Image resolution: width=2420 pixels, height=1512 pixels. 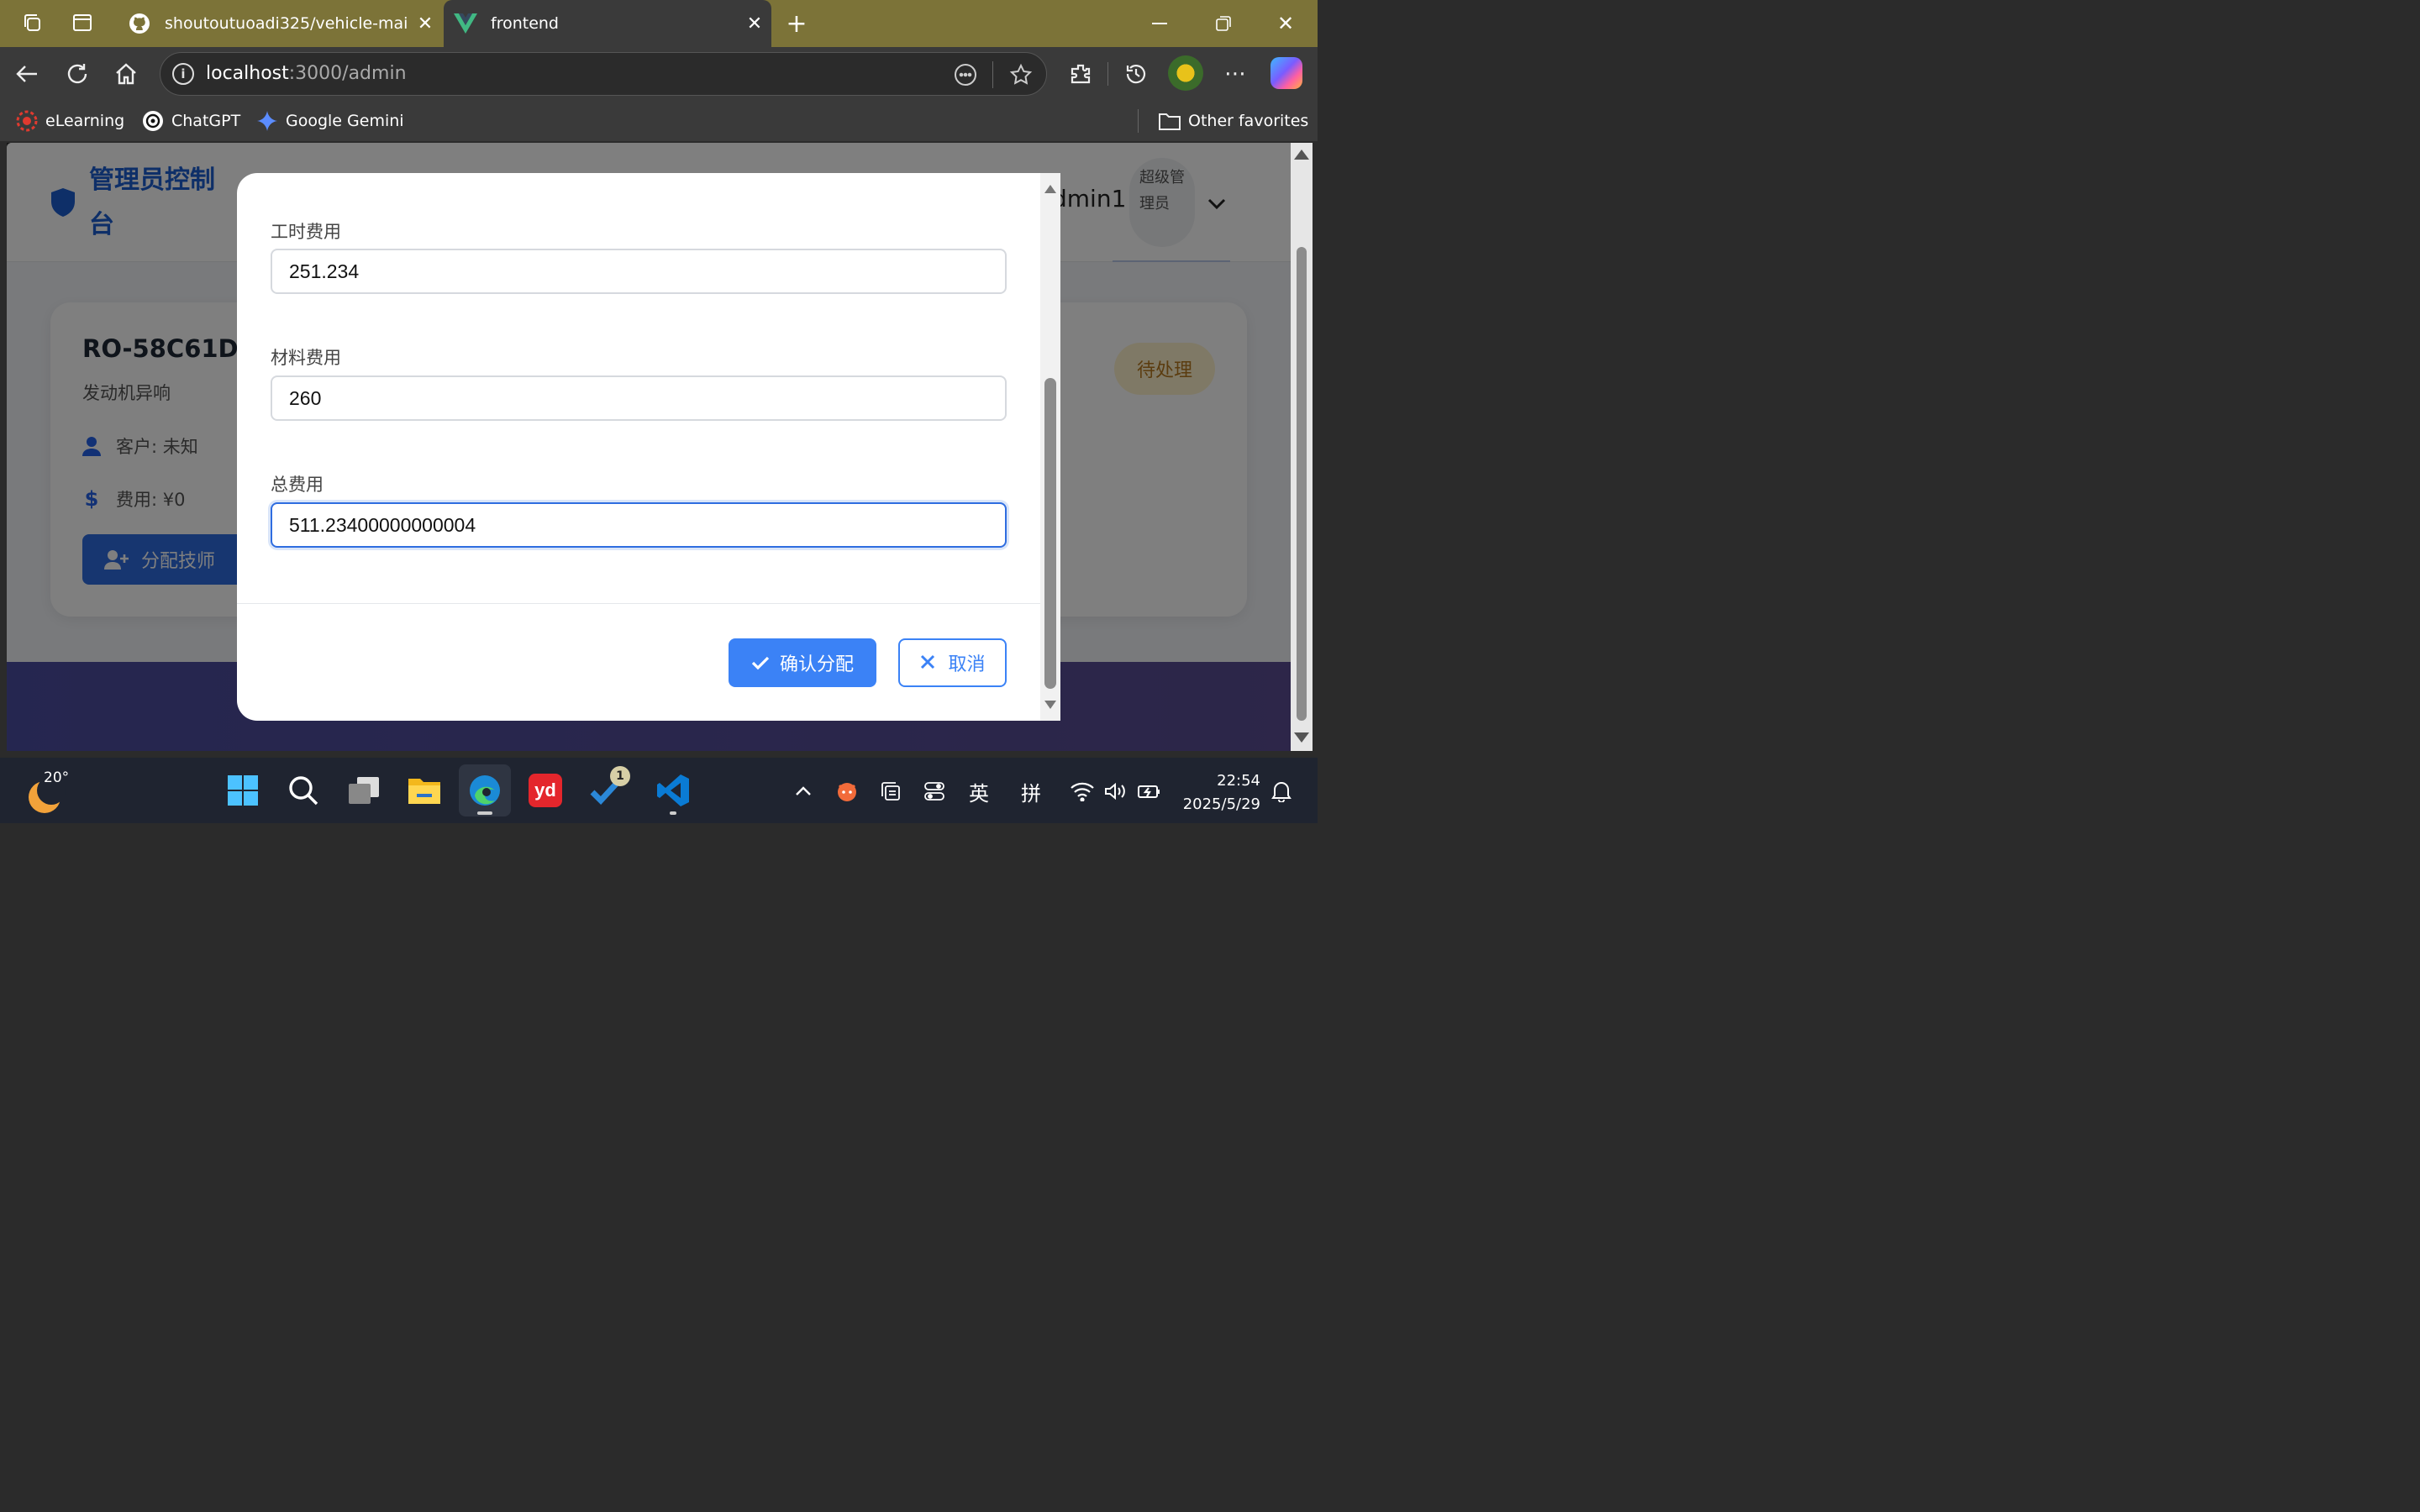 I want to click on windows-icon, so click(x=243, y=790).